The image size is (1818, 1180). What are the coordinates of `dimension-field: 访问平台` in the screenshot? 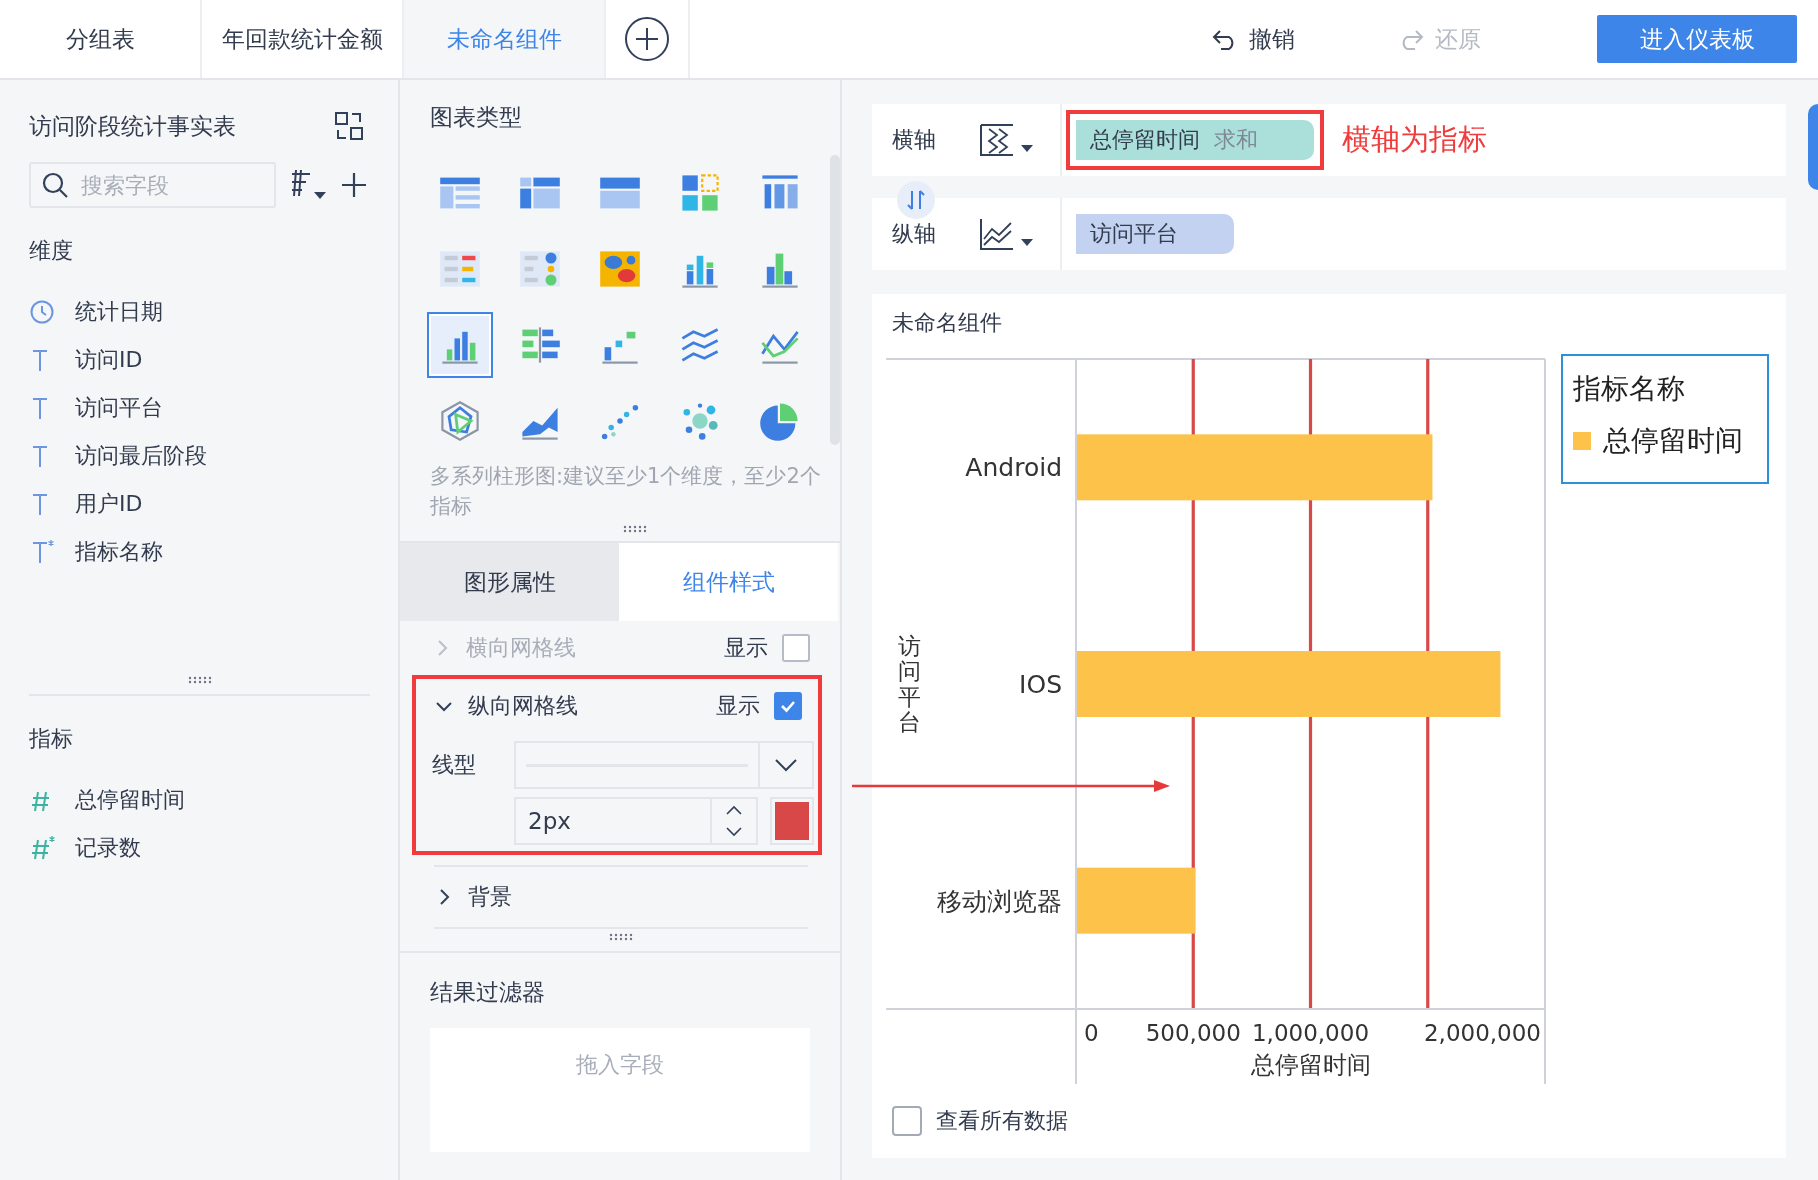 It's located at (199, 408).